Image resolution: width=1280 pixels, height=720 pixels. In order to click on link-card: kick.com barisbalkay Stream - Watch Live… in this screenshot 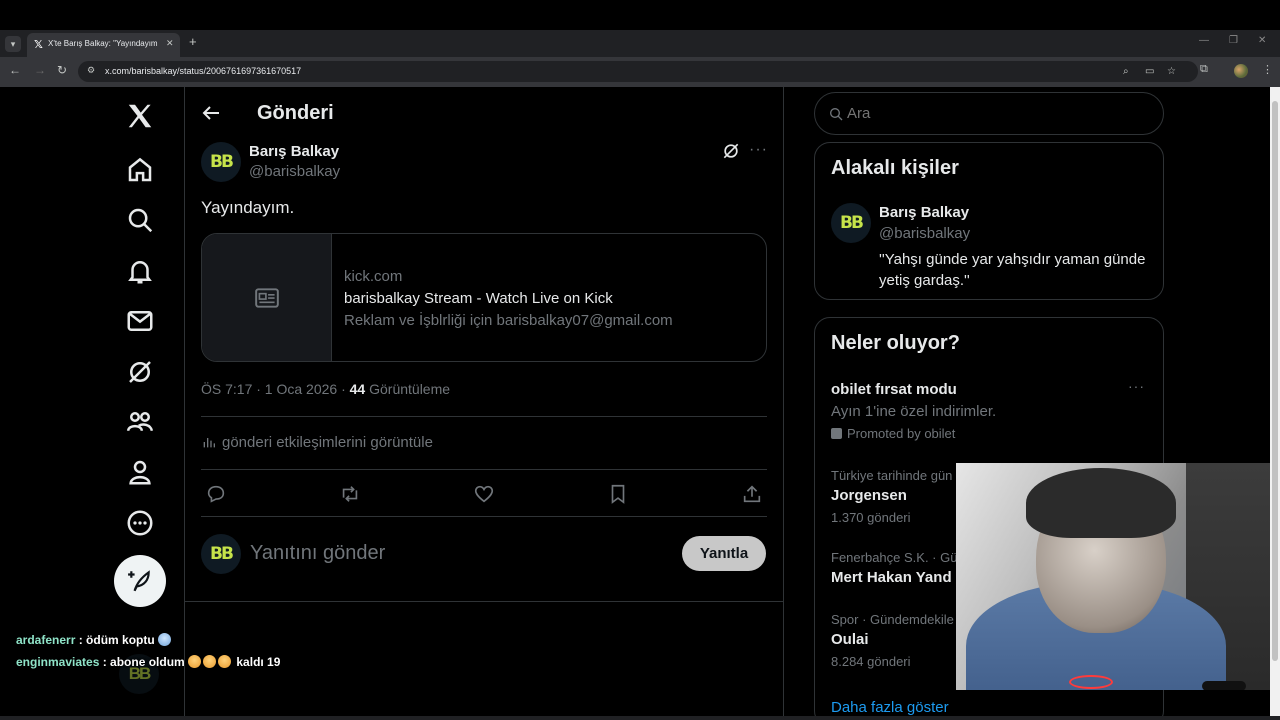, I will do `click(484, 297)`.